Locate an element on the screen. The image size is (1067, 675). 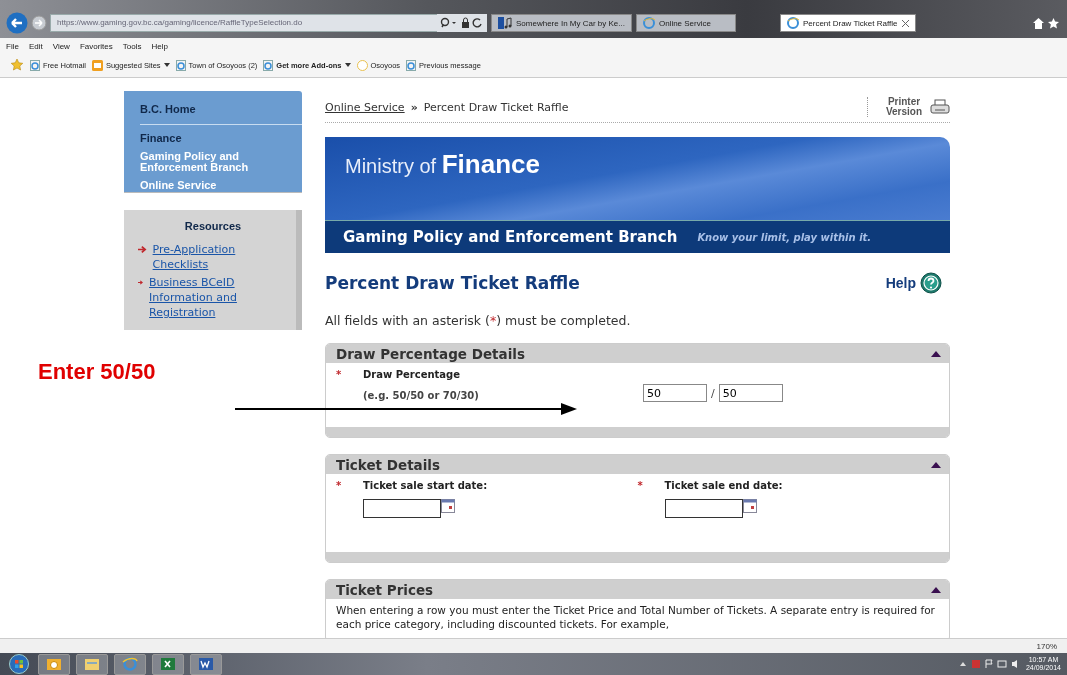
breadcrumb-link: Online Service is located at coordinates (365, 107).